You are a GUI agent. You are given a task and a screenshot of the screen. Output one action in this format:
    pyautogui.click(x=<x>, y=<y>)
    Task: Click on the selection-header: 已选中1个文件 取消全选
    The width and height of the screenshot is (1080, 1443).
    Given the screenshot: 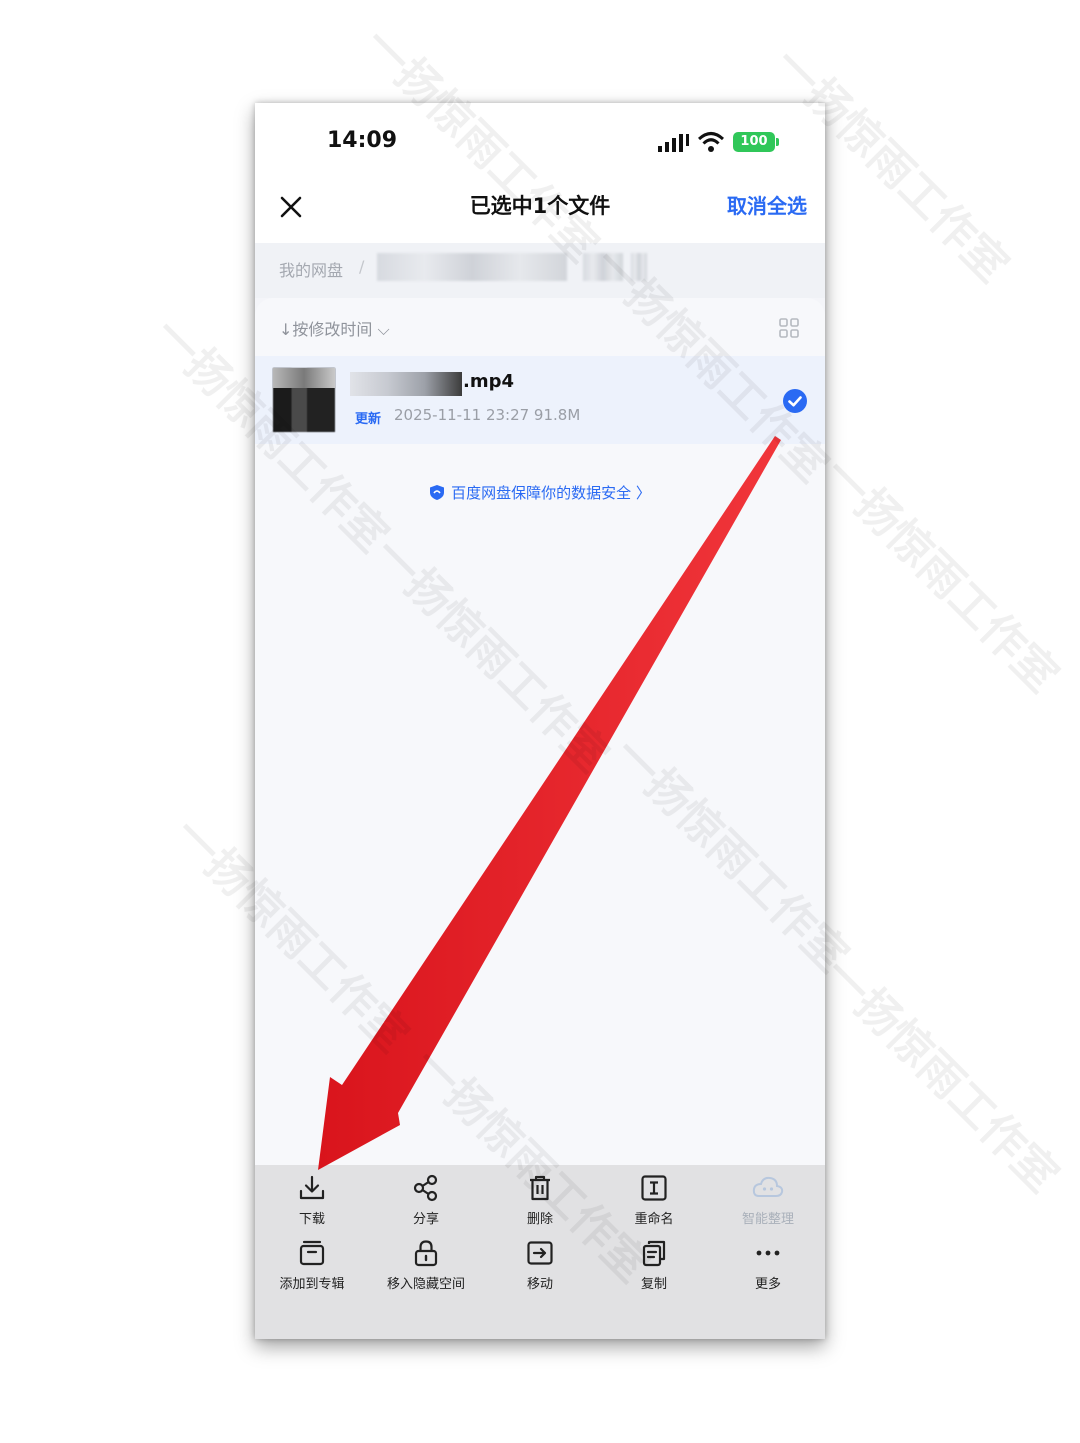 What is the action you would take?
    pyautogui.click(x=540, y=213)
    